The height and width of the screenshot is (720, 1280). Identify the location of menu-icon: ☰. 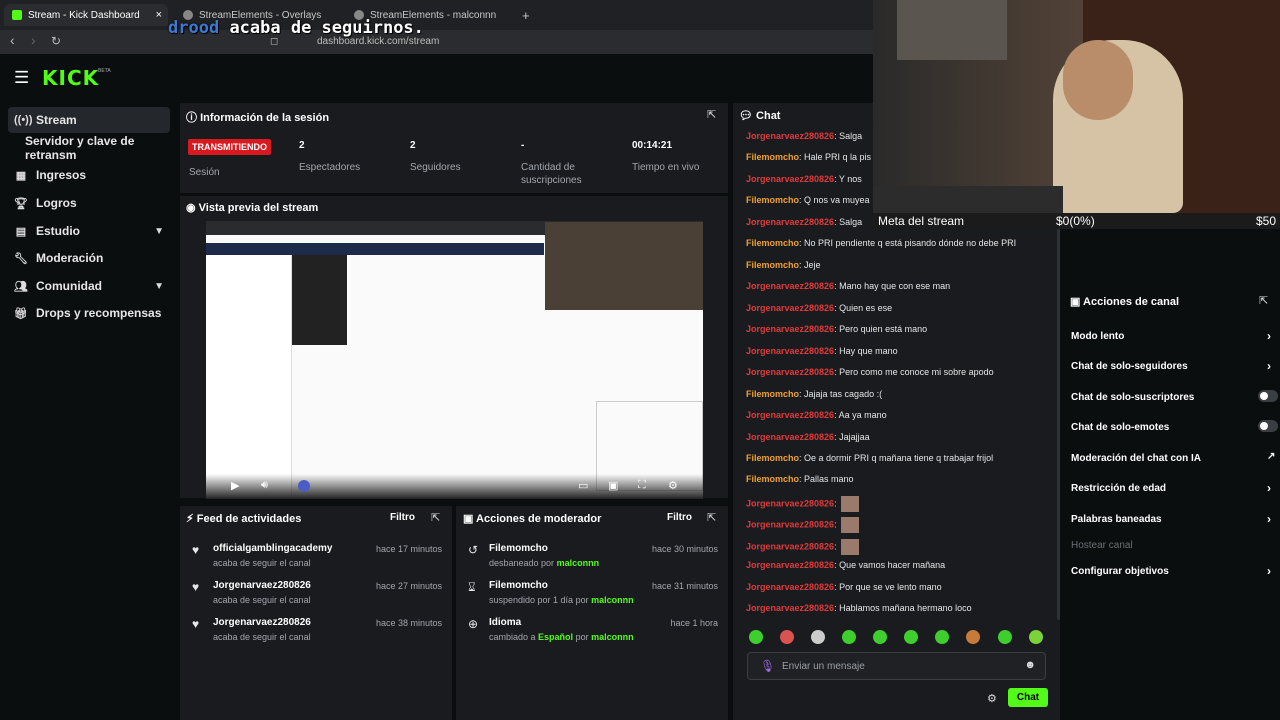
(21, 78).